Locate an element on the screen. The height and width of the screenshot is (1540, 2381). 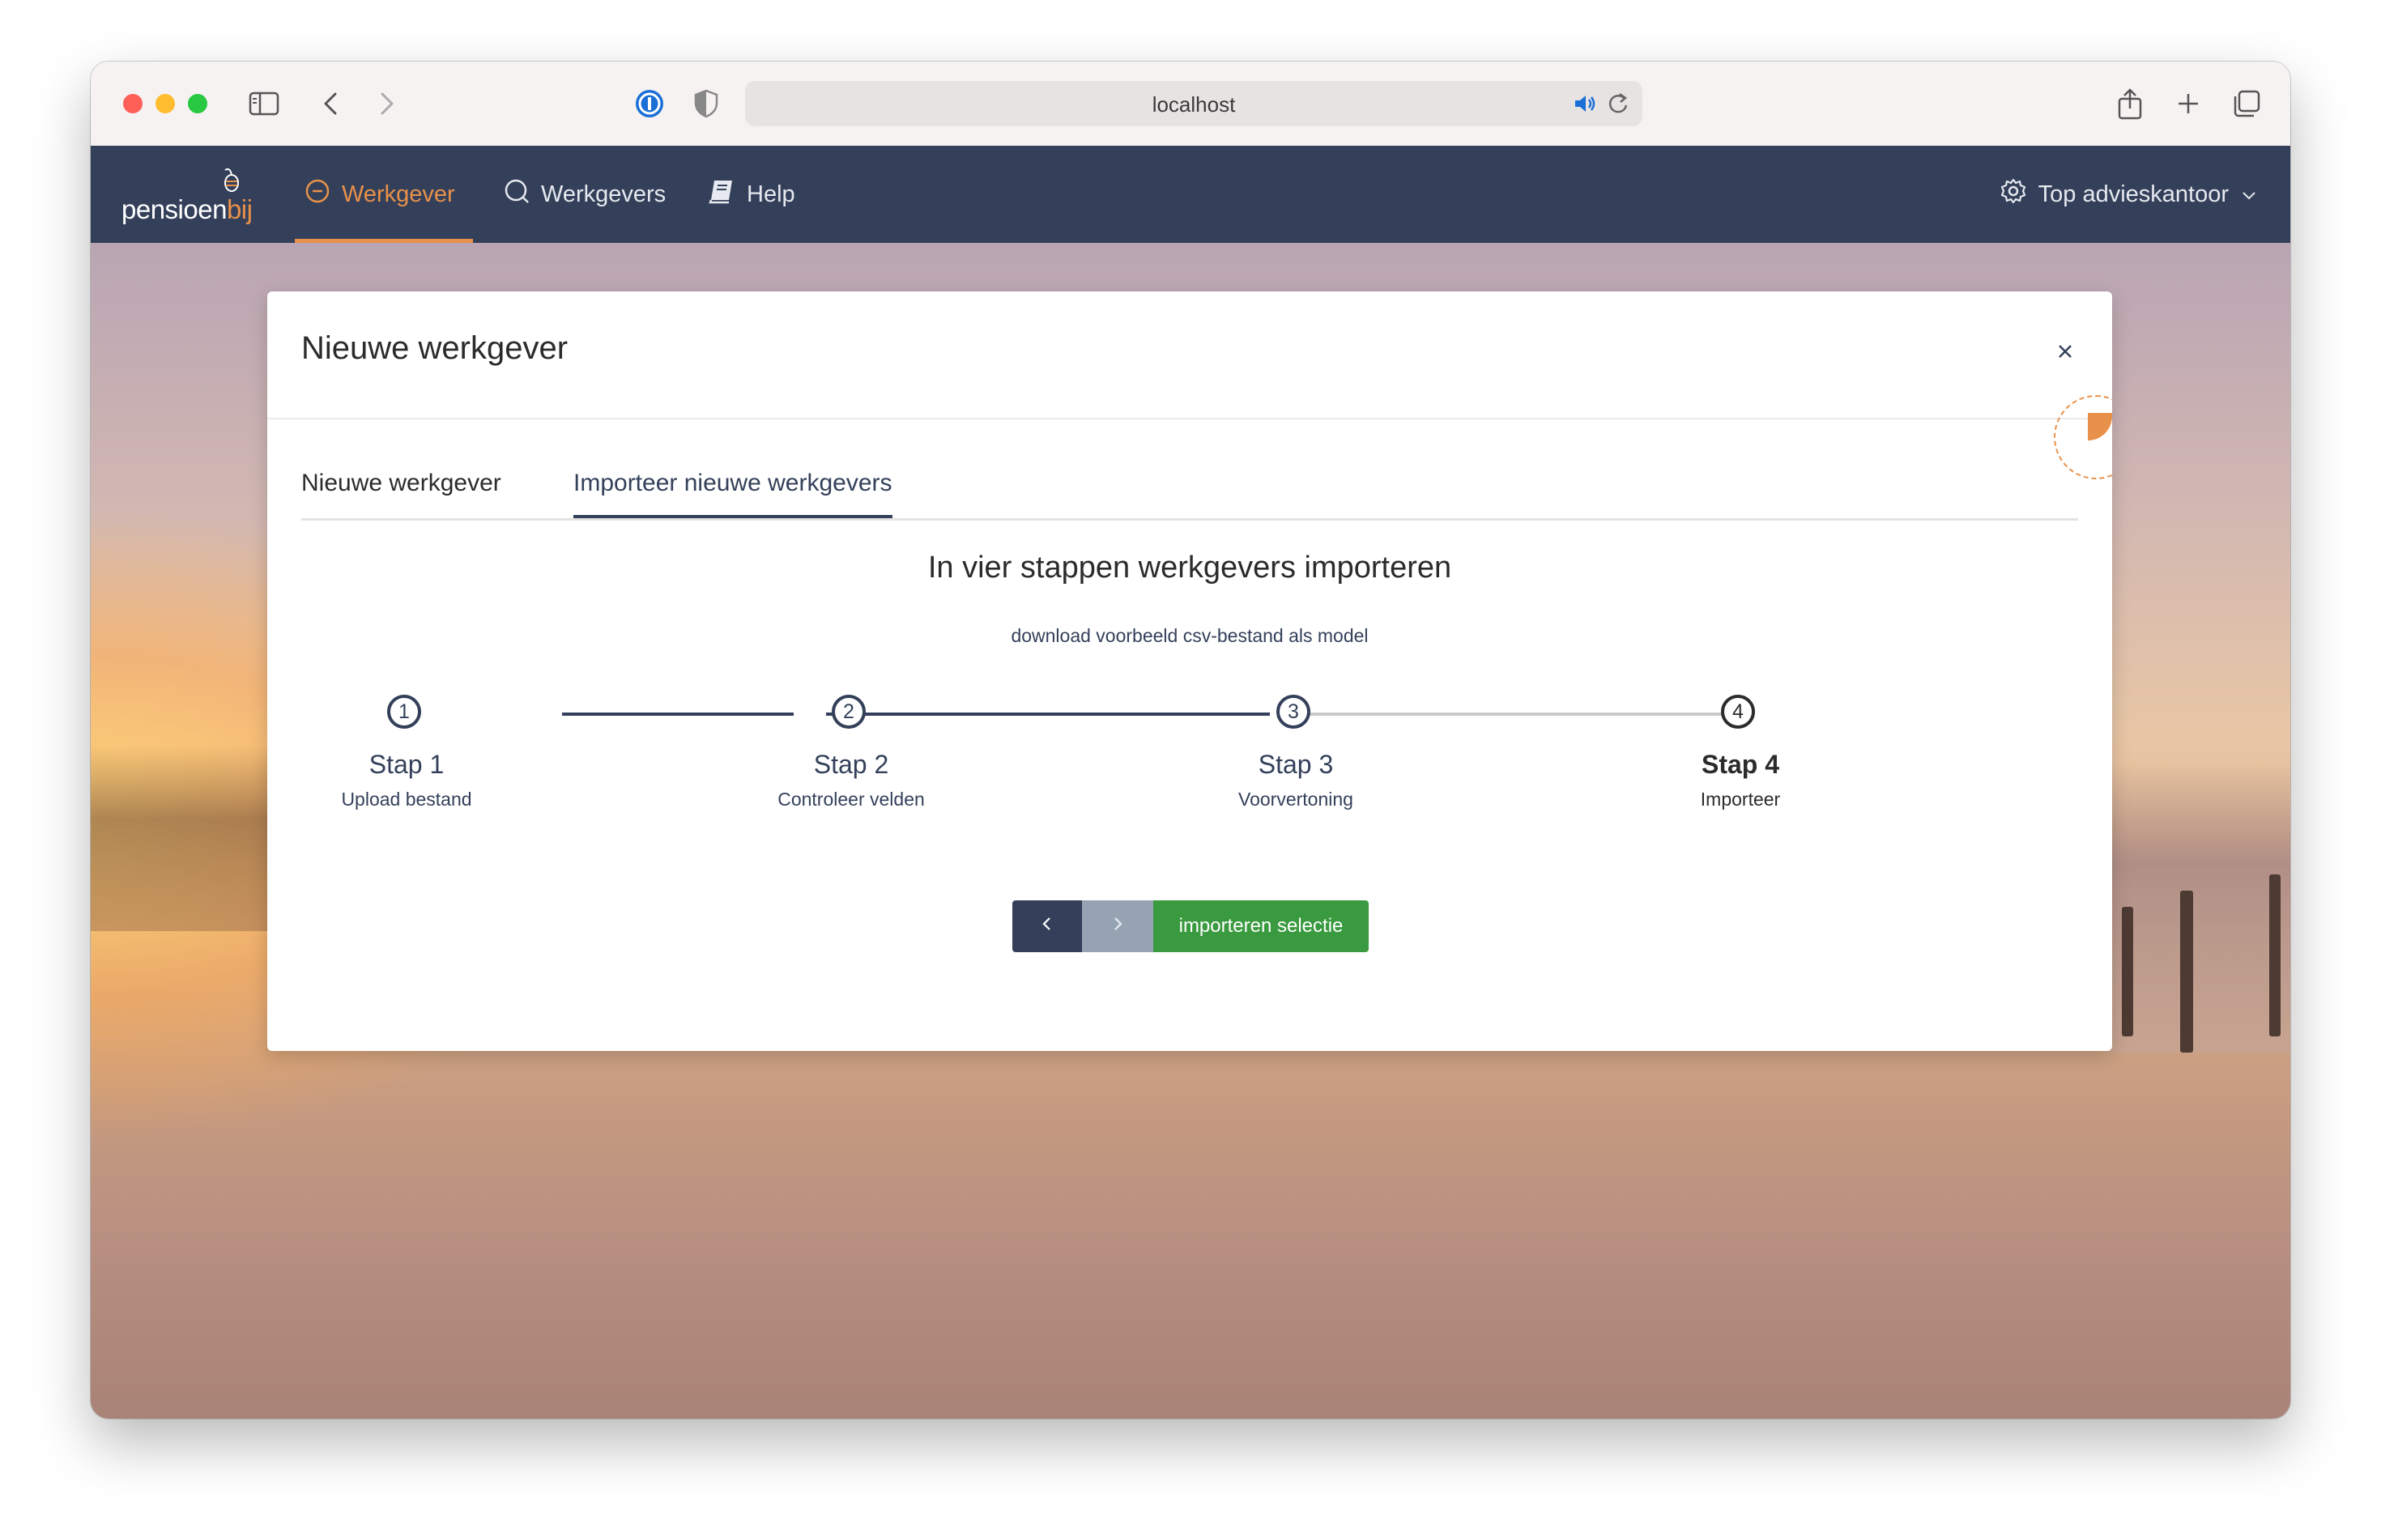
tab-new-employer: Nieuwe werkgever is located at coordinates (401, 493).